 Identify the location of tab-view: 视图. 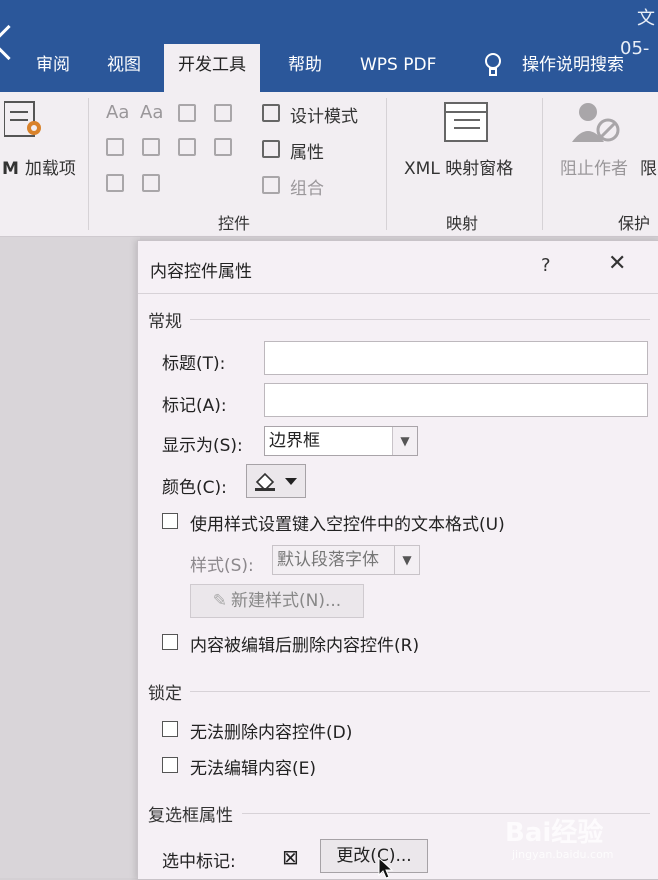
(124, 70).